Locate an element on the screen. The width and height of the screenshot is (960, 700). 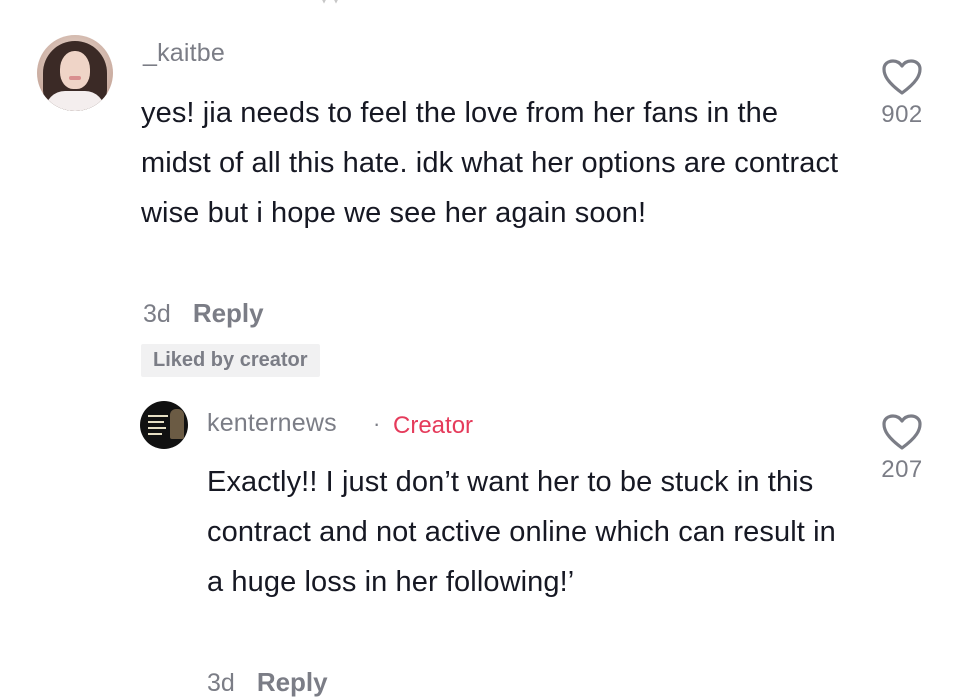
comment-username: _kaitbe is located at coordinates (184, 53).